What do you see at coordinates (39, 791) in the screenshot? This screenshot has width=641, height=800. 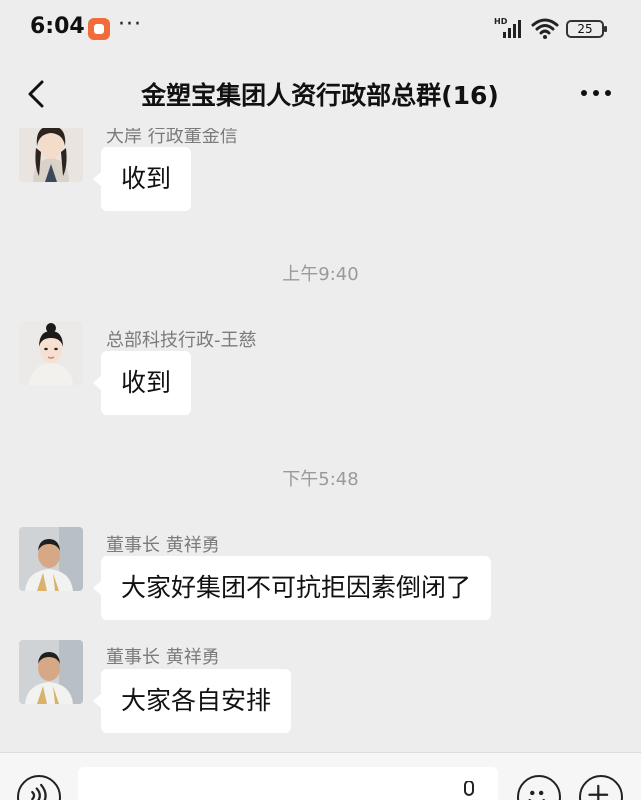 I see `voice-wave-icon` at bounding box center [39, 791].